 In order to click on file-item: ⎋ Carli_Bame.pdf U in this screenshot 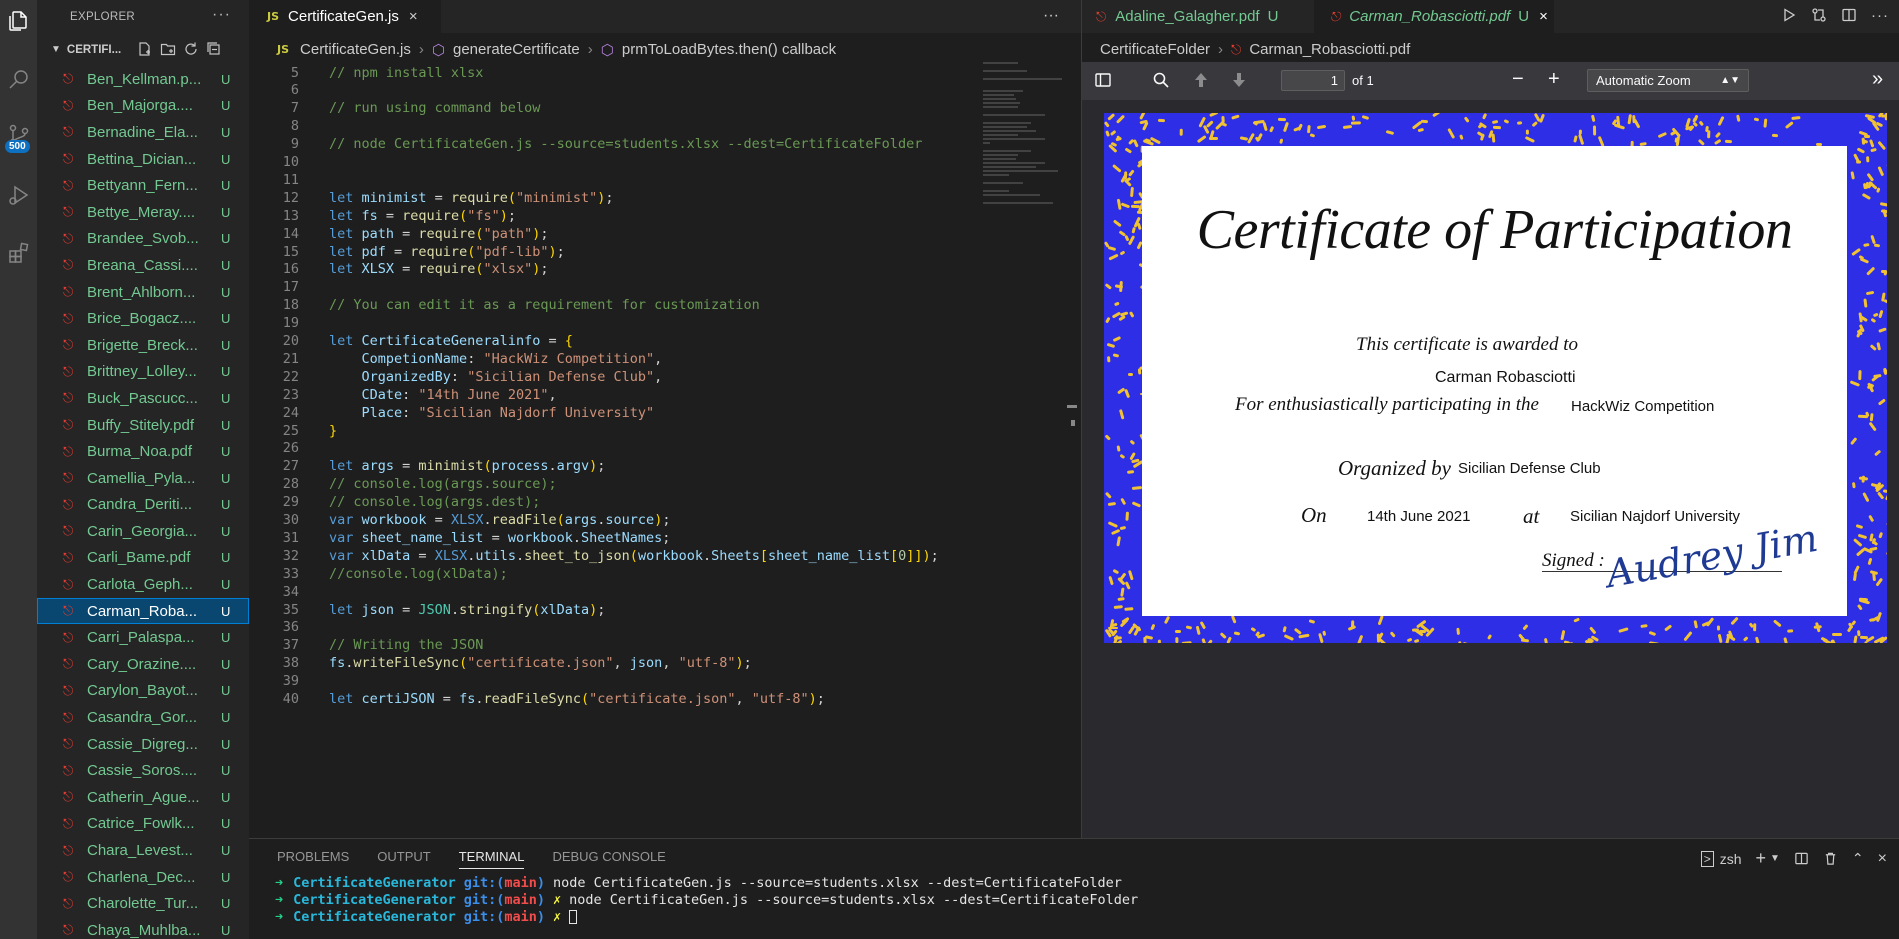, I will do `click(143, 558)`.